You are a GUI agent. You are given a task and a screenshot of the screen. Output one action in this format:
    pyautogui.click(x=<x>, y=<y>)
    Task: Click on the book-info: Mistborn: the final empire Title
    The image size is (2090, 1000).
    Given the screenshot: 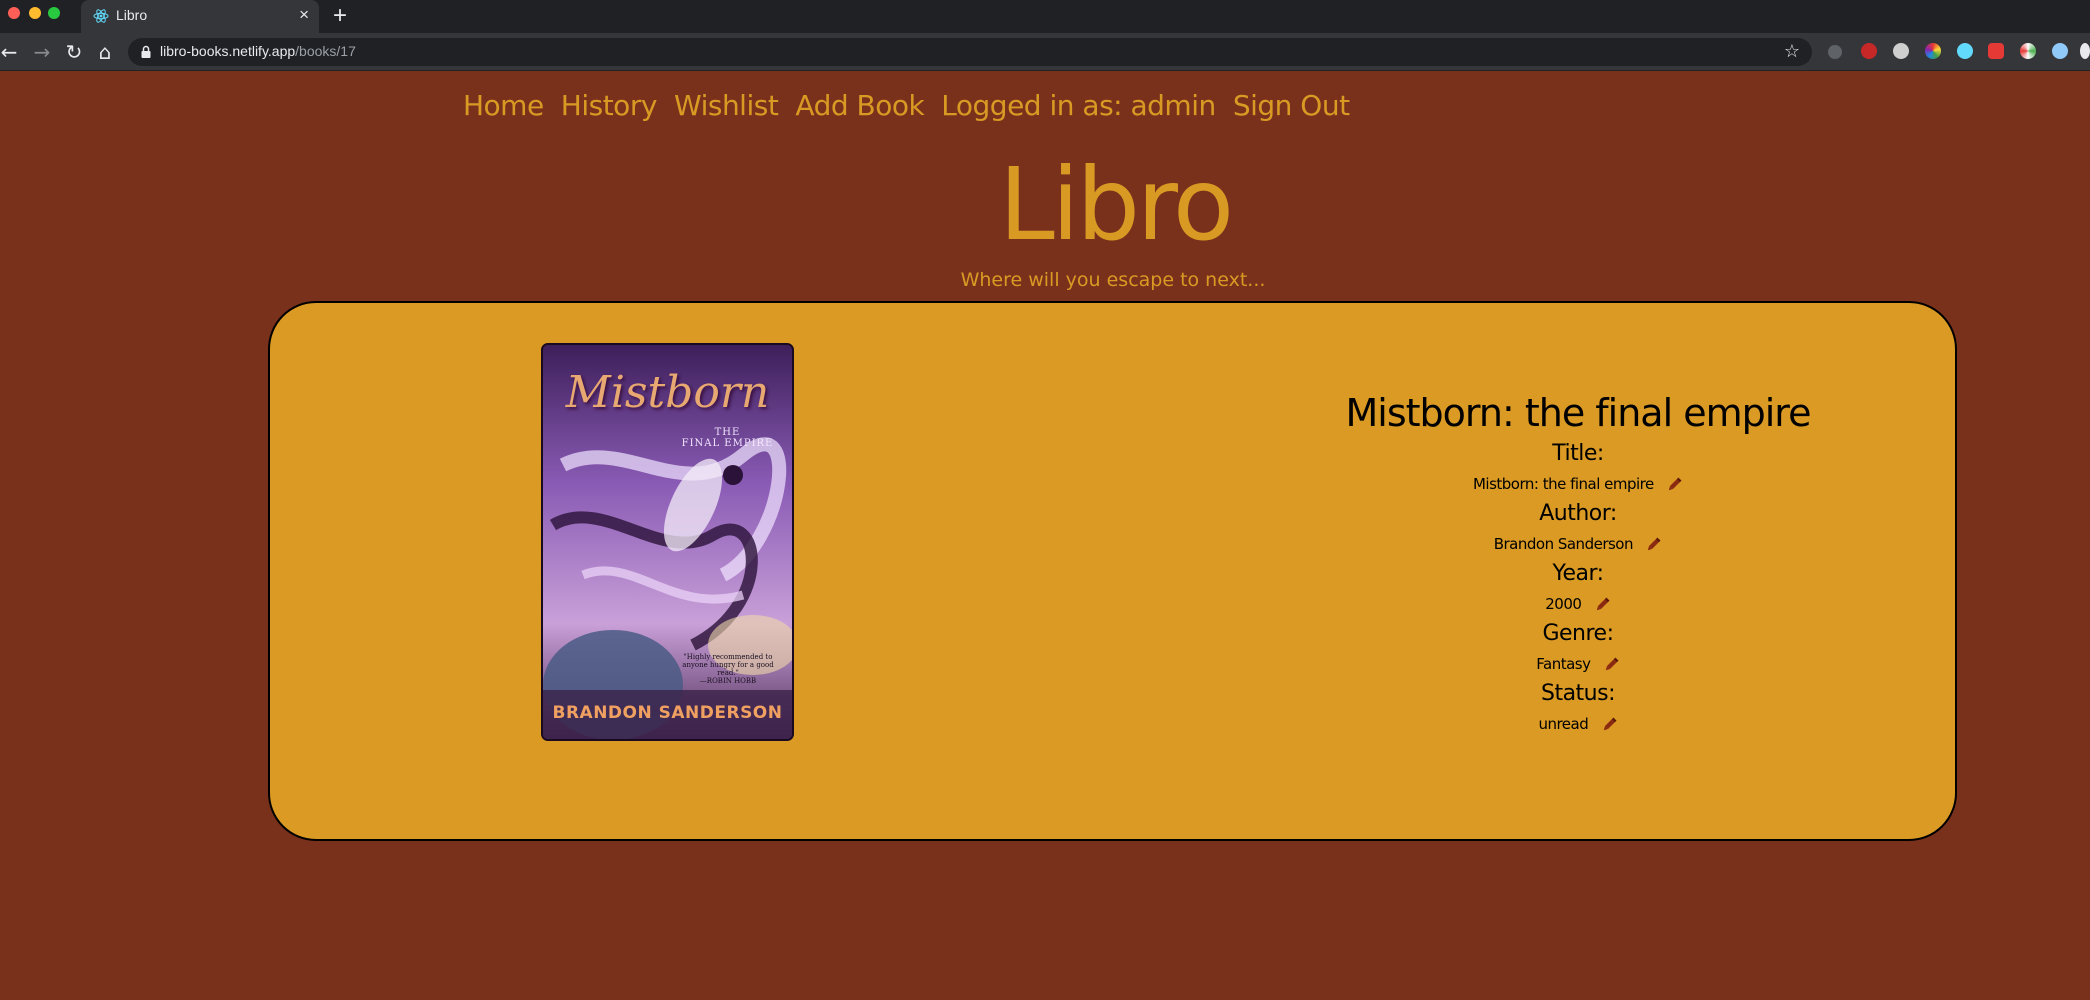 What is the action you would take?
    pyautogui.click(x=1578, y=565)
    